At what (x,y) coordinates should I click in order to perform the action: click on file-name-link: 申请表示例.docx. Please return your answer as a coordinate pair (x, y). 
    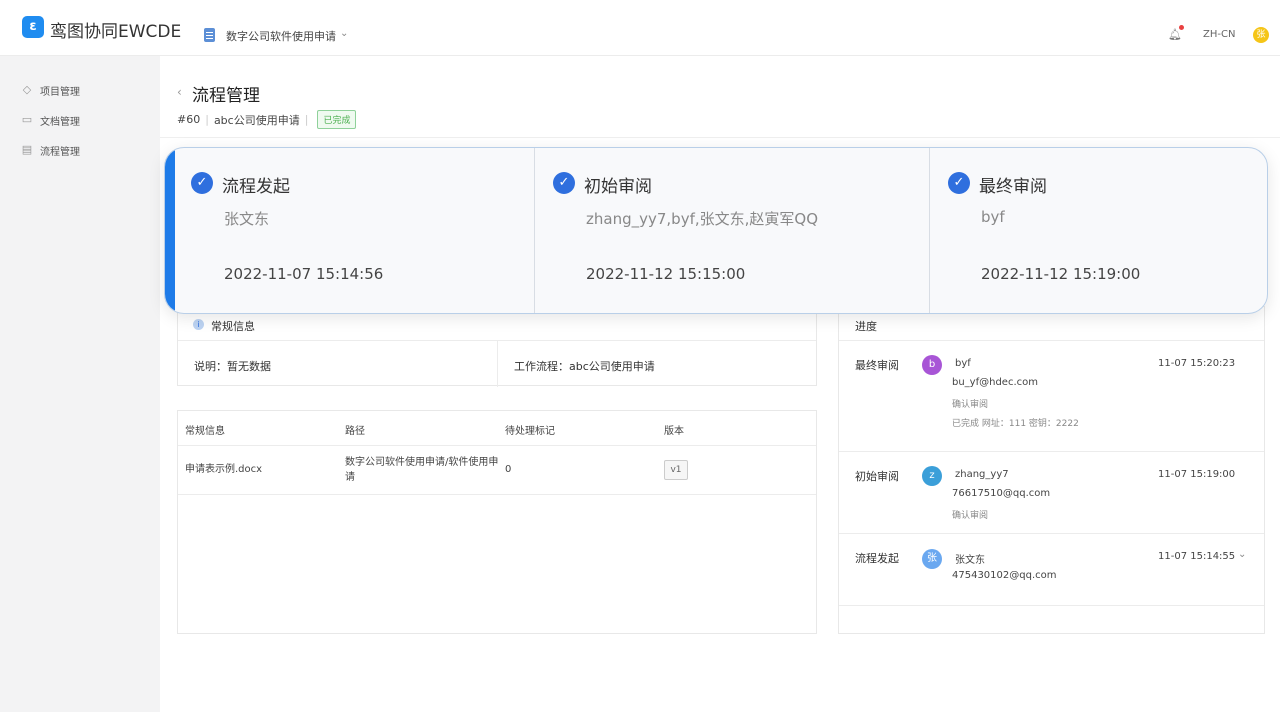
    Looking at the image, I should click on (223, 469).